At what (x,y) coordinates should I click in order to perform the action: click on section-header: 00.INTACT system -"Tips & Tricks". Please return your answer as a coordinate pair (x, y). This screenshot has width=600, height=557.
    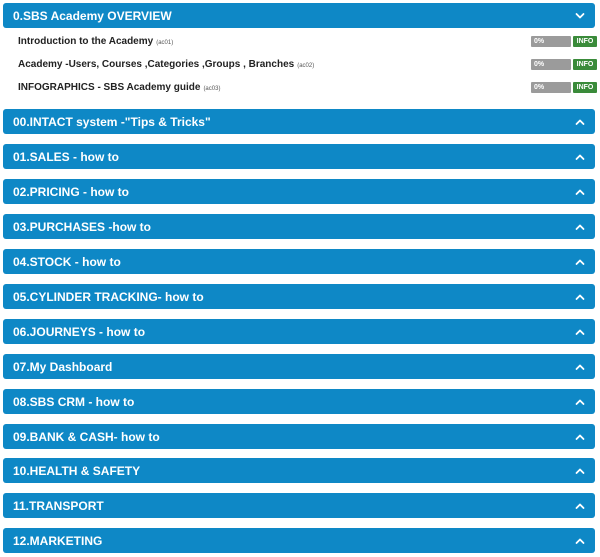
    Looking at the image, I should click on (299, 121).